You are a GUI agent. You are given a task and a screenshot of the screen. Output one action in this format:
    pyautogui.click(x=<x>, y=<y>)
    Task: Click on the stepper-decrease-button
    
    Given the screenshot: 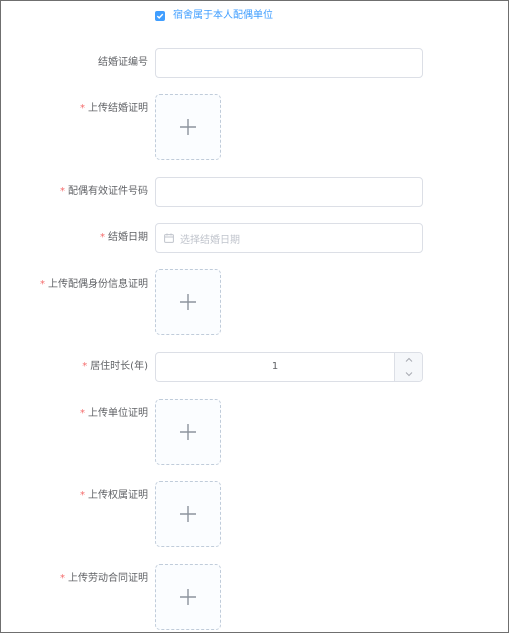 What is the action you would take?
    pyautogui.click(x=408, y=374)
    